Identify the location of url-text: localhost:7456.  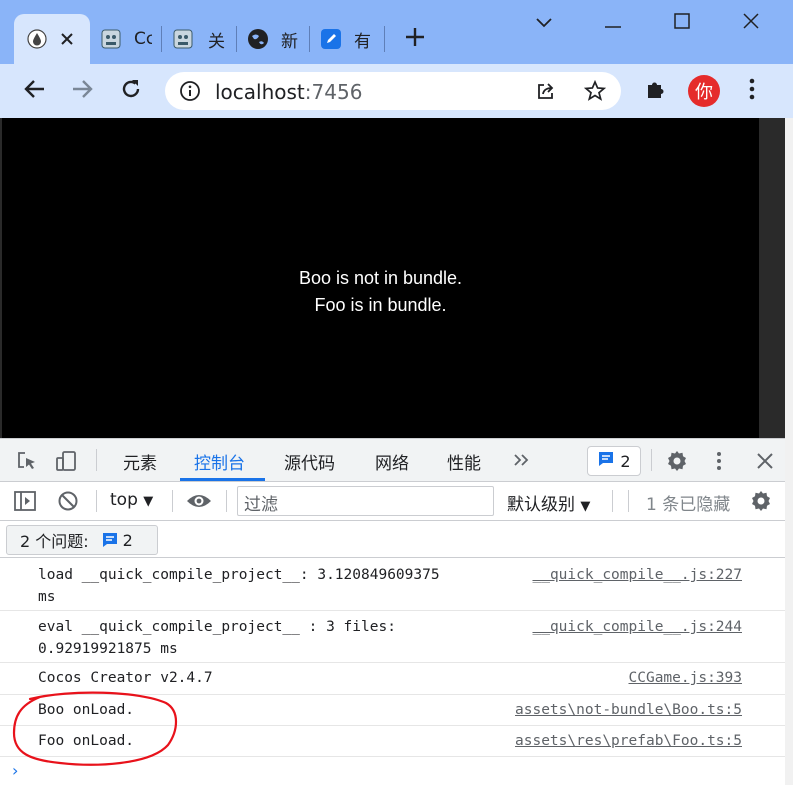
(288, 92).